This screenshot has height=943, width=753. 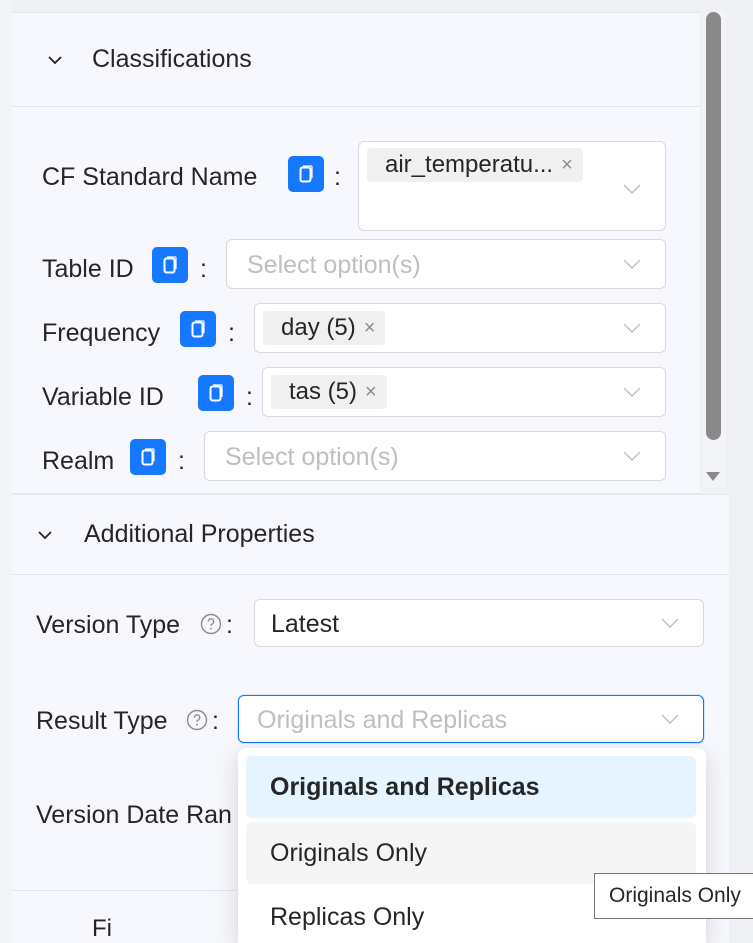 I want to click on filters-header-partial: Fi, so click(x=102, y=928).